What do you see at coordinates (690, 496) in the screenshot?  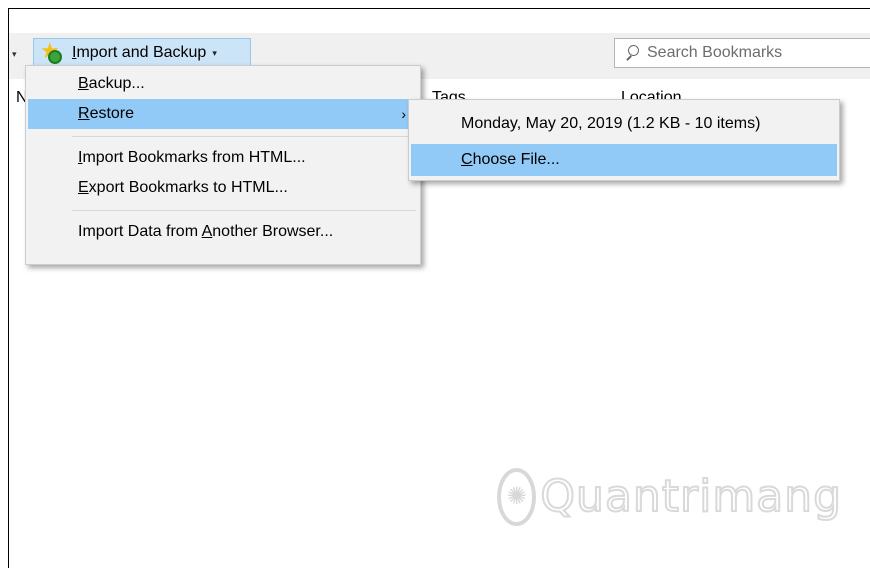 I see `watermark-text: Quantrimang` at bounding box center [690, 496].